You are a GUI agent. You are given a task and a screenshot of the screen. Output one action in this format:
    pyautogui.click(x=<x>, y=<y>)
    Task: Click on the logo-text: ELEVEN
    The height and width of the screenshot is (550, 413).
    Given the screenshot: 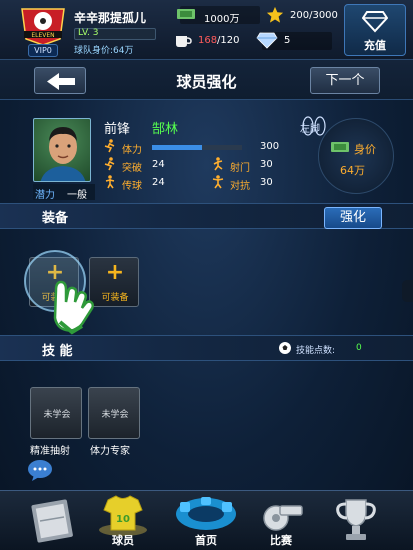 What is the action you would take?
    pyautogui.click(x=42, y=35)
    